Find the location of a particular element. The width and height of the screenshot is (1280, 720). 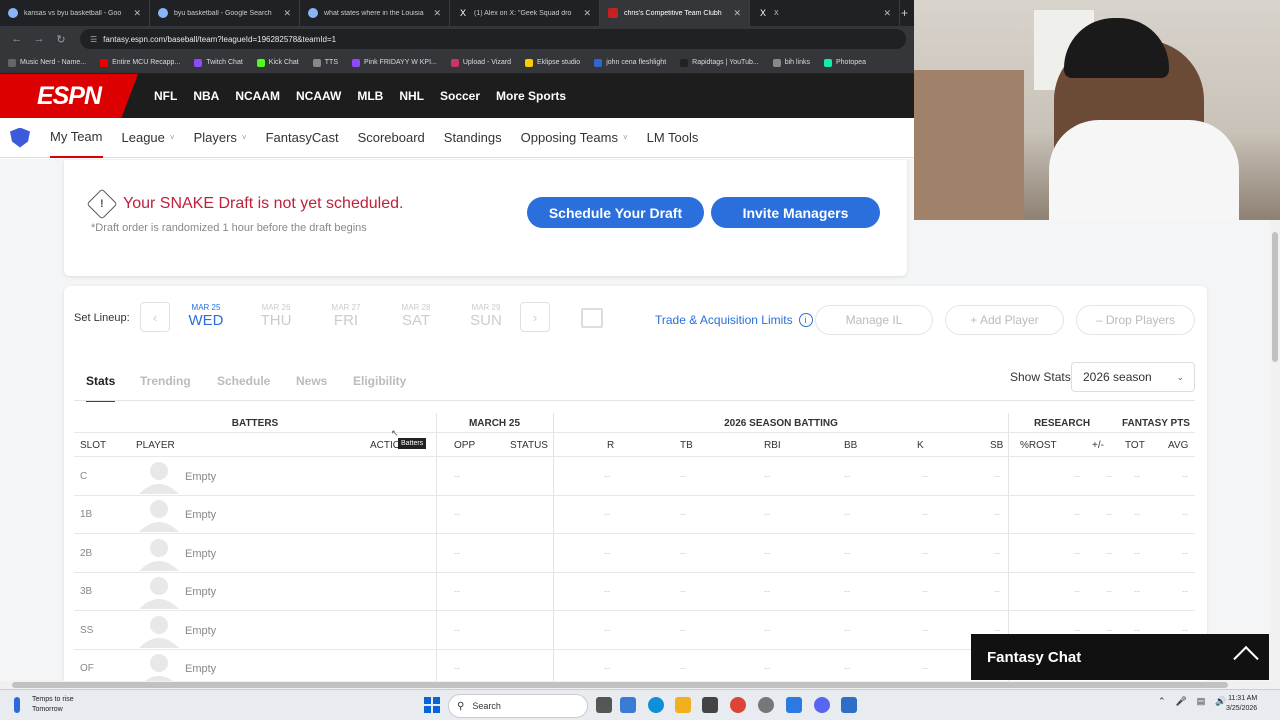

fantasy-nav-item: Standings is located at coordinates (473, 138).